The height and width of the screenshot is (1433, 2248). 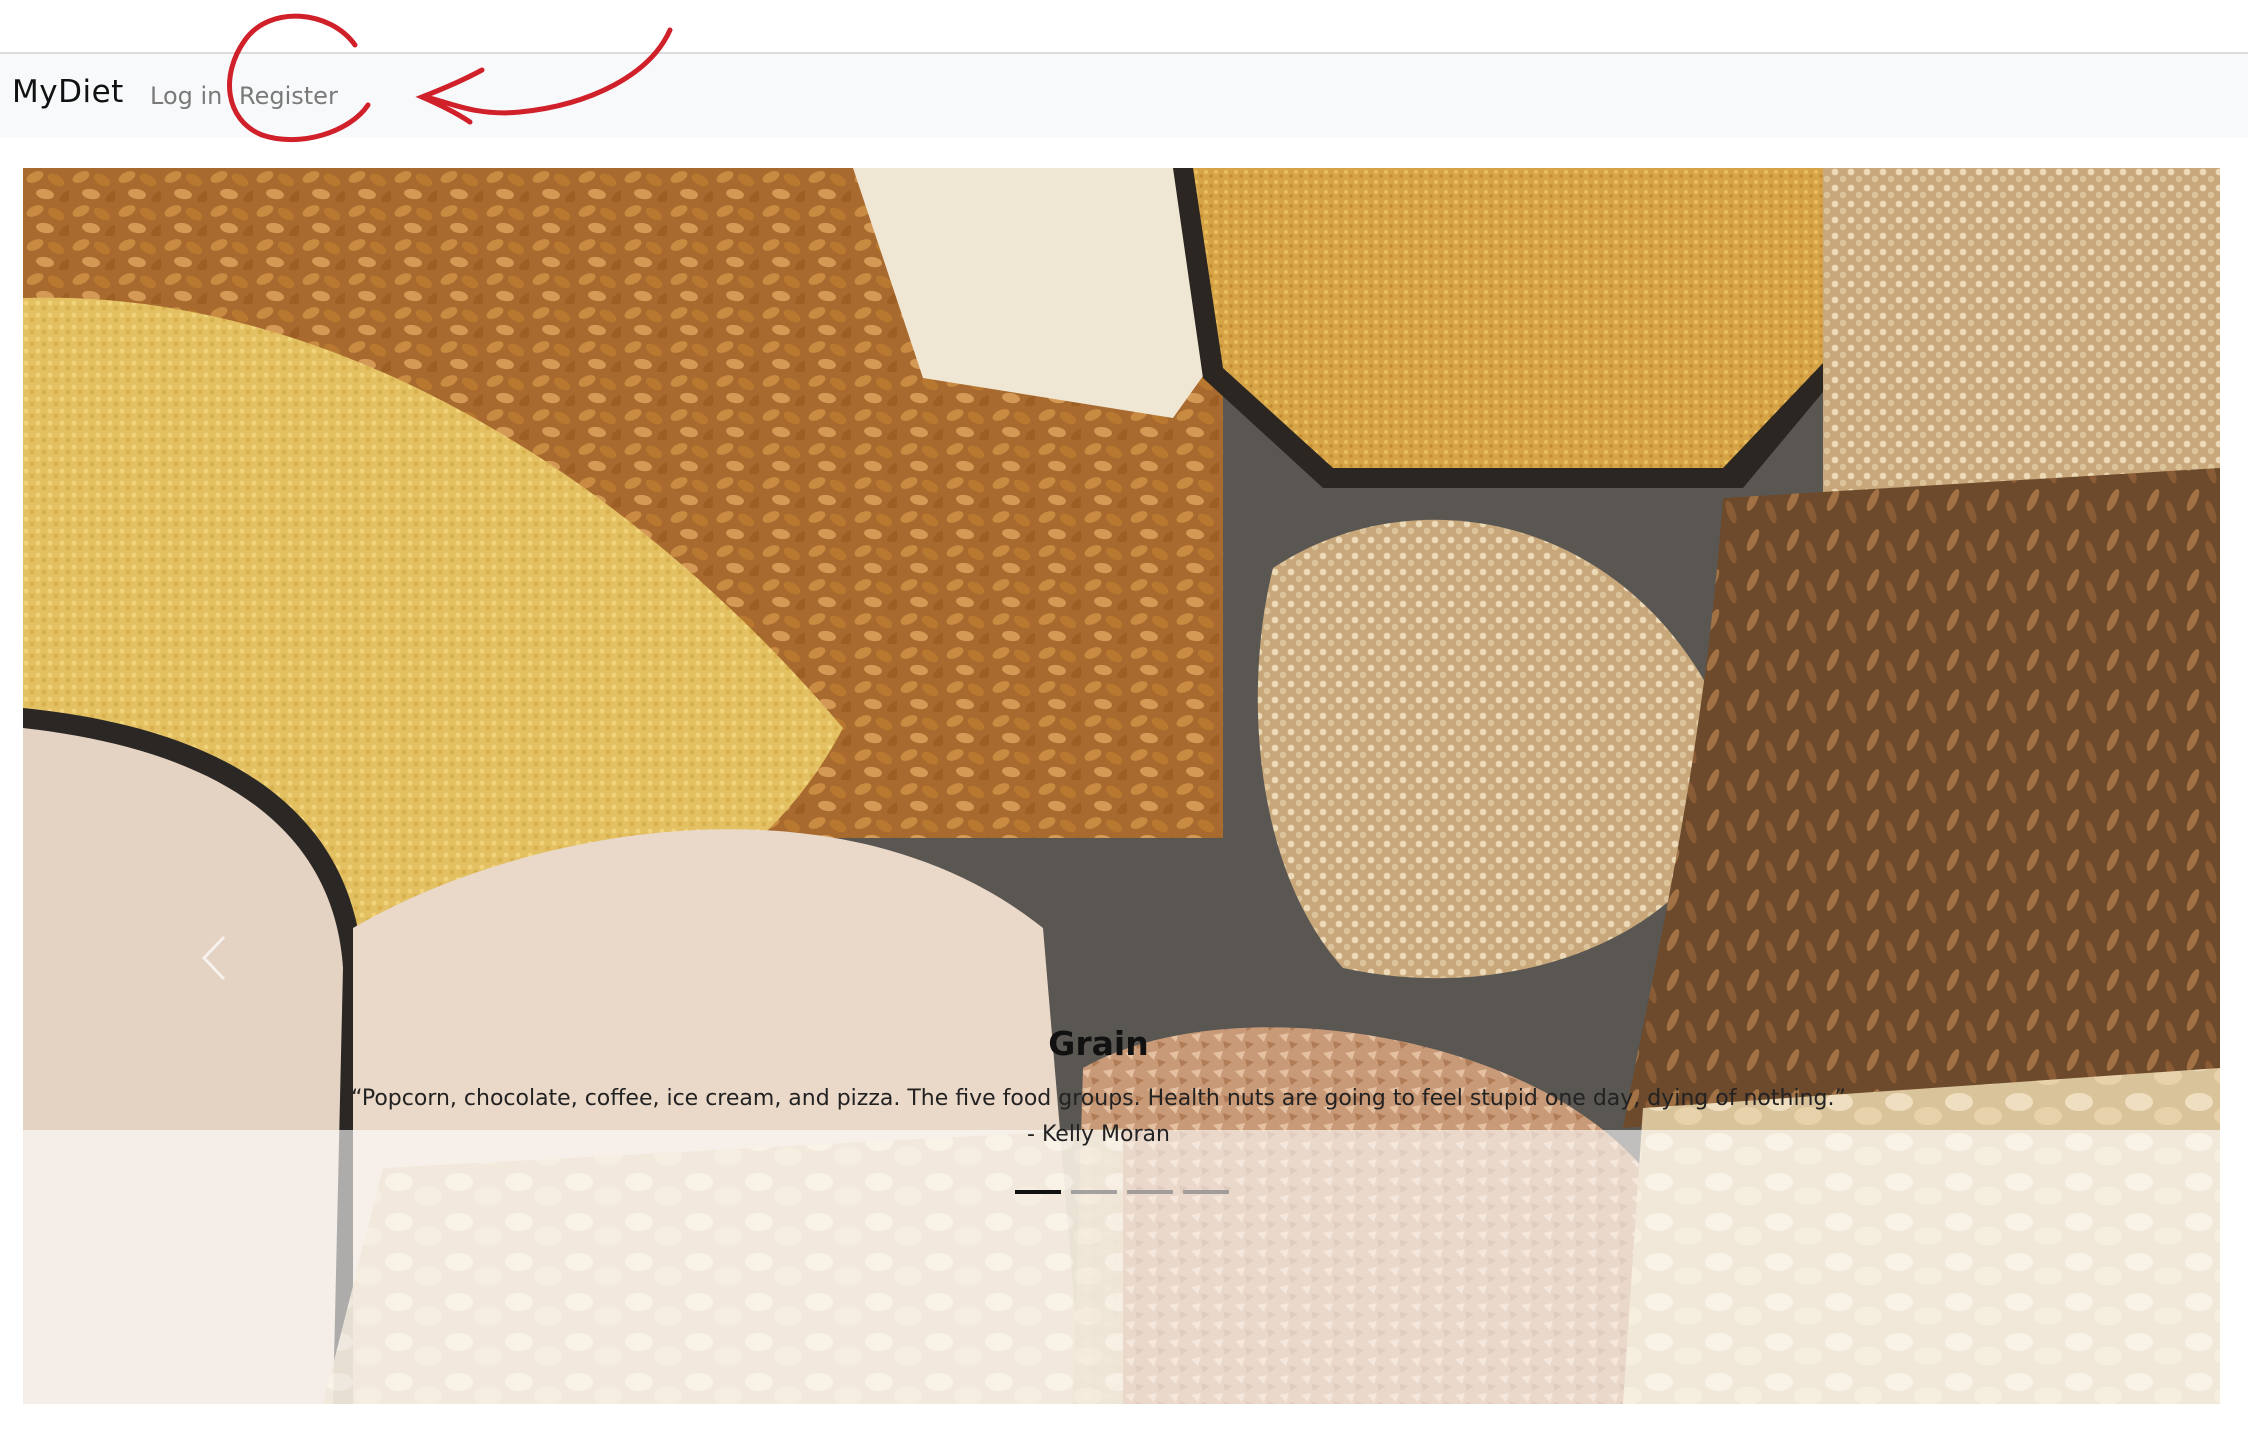 I want to click on carousel-indicators, so click(x=1121, y=1192).